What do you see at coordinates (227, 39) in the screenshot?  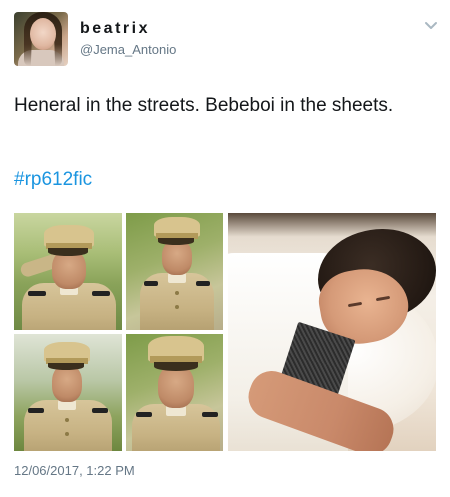 I see `tweet-header: beatrix @Jema_Antonio` at bounding box center [227, 39].